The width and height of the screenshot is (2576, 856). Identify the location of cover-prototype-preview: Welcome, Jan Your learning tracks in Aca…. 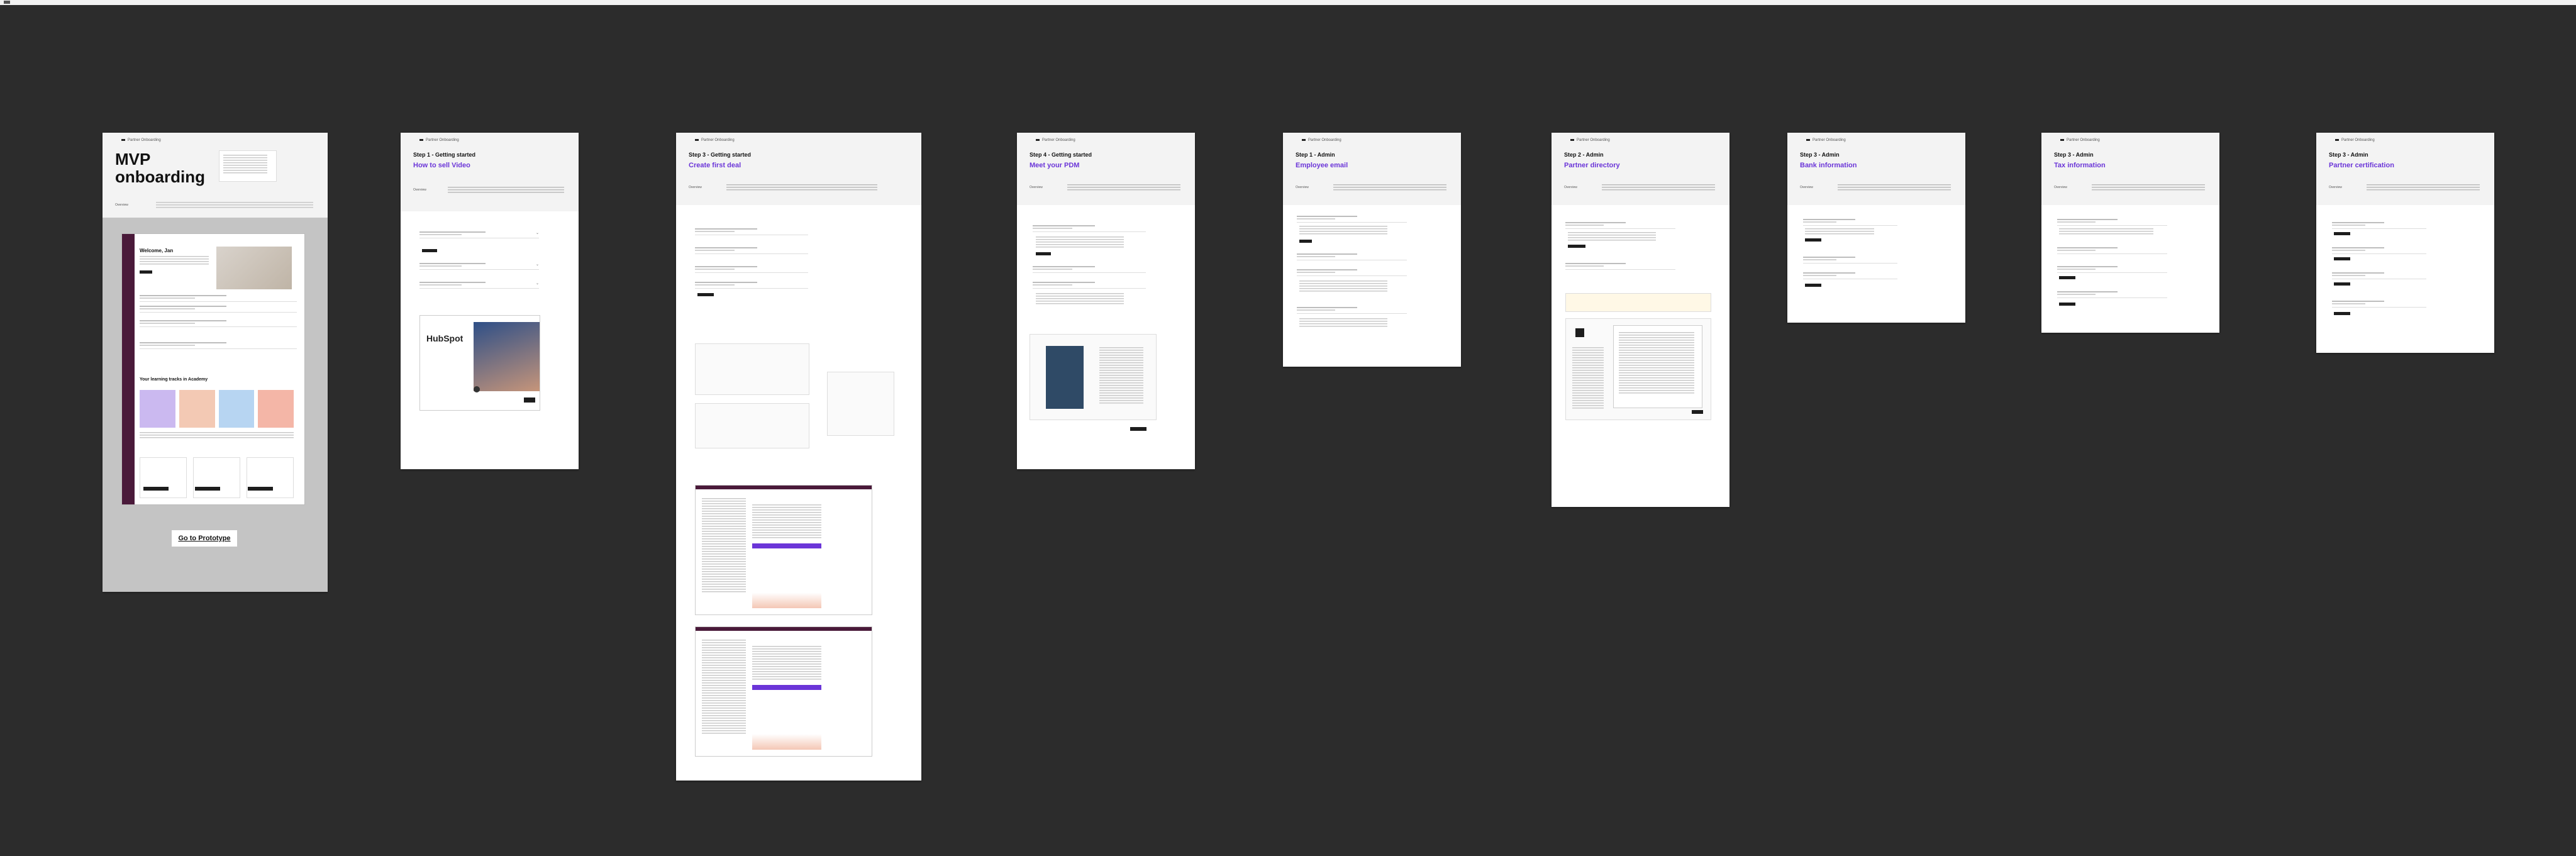
(213, 369).